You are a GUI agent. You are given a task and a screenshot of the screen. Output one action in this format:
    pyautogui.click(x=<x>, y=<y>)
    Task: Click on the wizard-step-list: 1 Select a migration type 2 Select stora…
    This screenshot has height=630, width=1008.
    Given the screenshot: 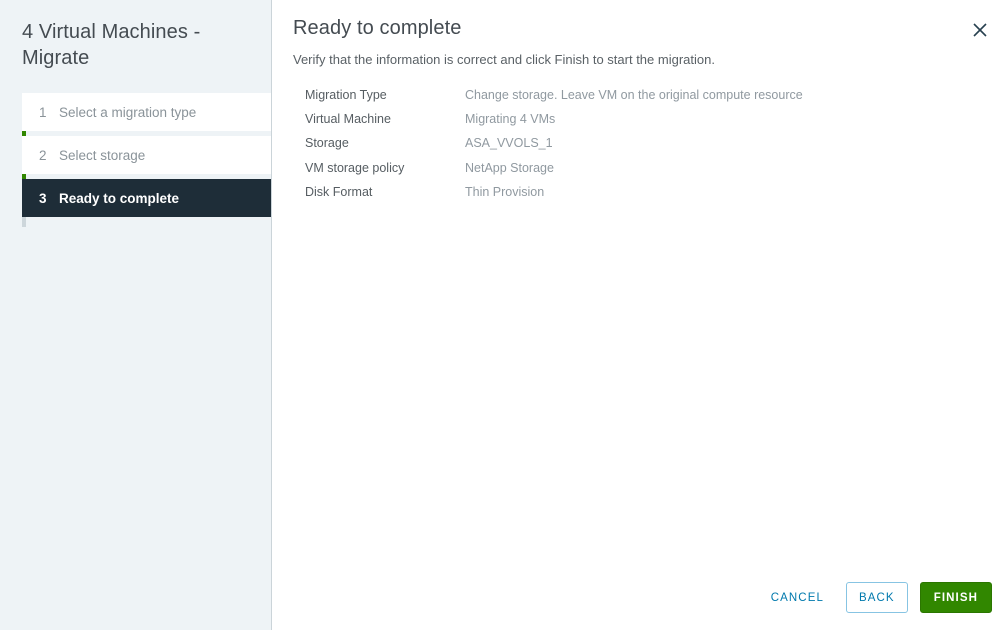 What is the action you would take?
    pyautogui.click(x=135, y=160)
    